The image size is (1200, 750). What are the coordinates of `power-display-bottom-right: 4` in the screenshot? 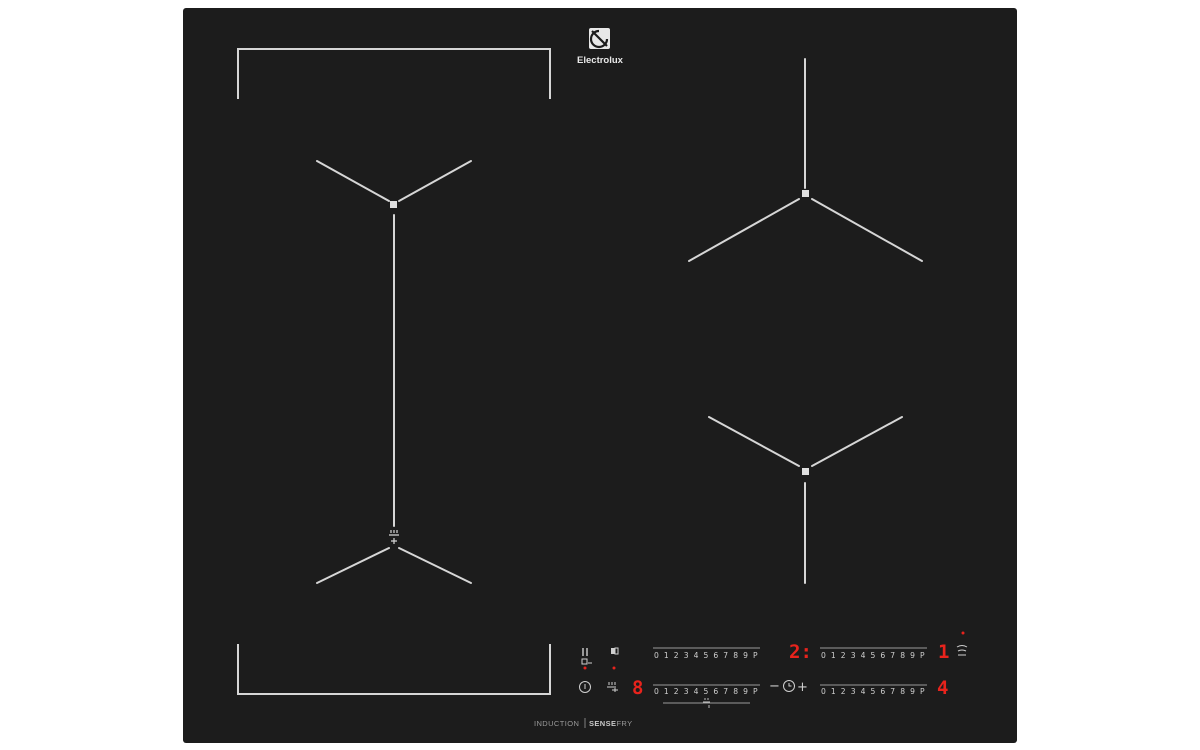 It's located at (942, 688).